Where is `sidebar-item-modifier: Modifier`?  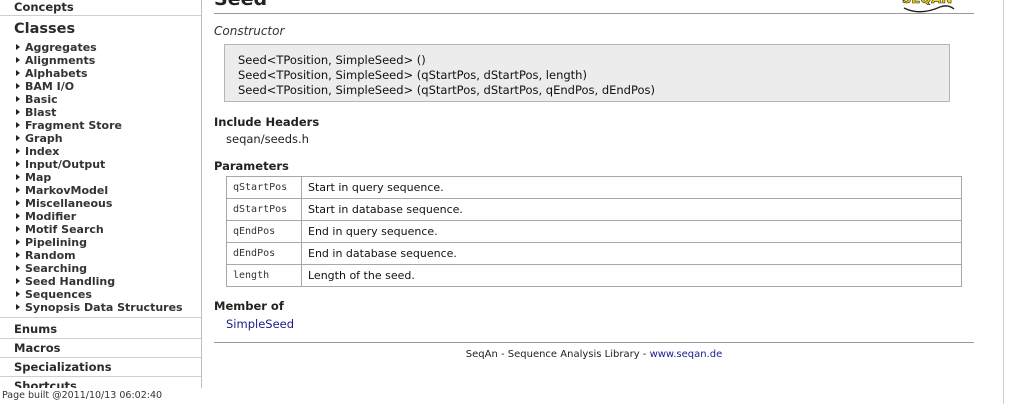
sidebar-item-modifier: Modifier is located at coordinates (99, 216).